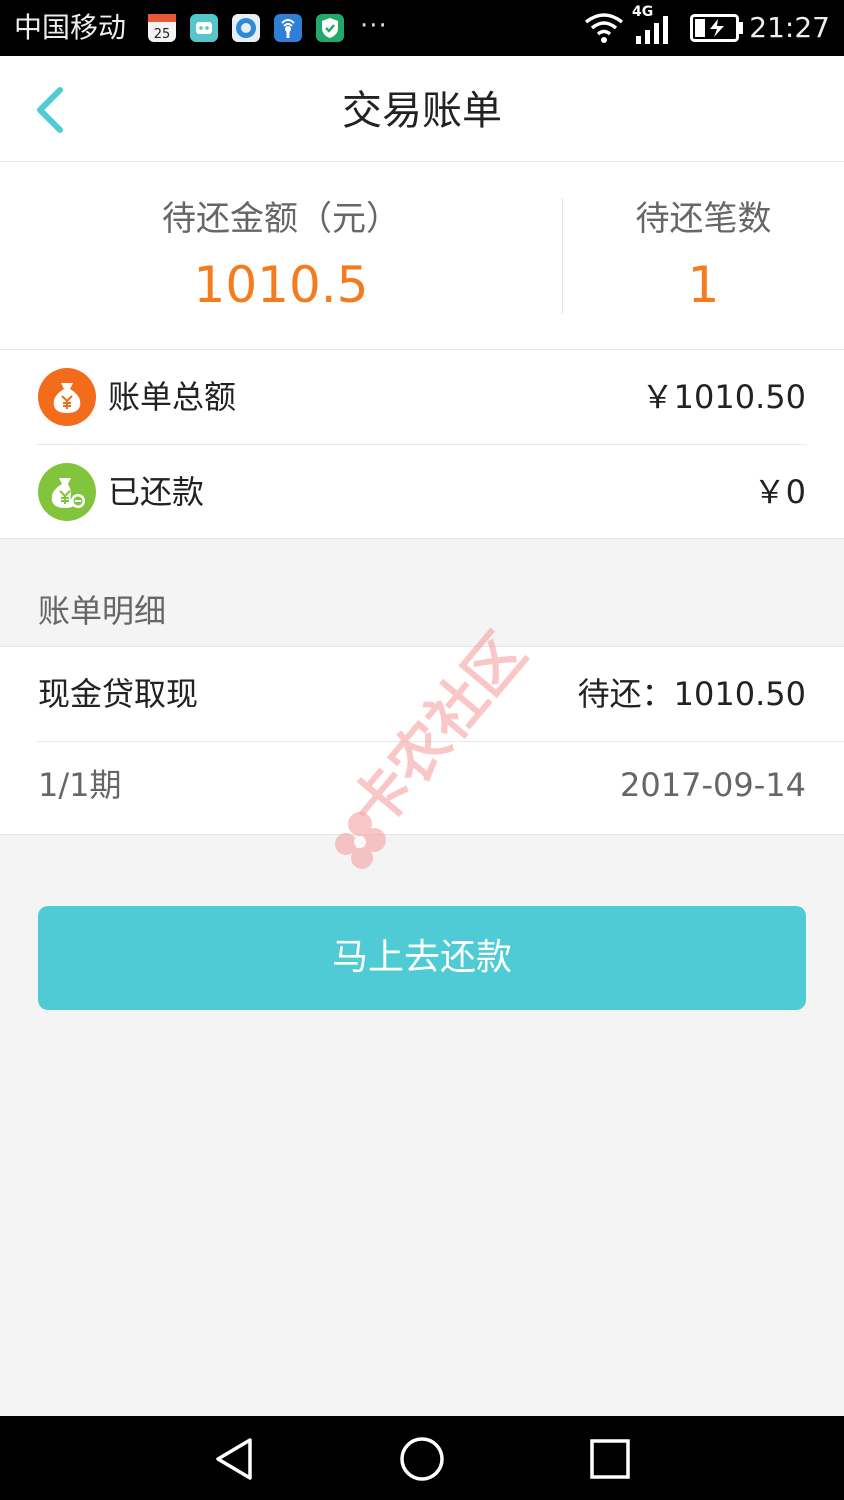  Describe the element at coordinates (779, 492) in the screenshot. I see `repaid-value: ￥0` at that location.